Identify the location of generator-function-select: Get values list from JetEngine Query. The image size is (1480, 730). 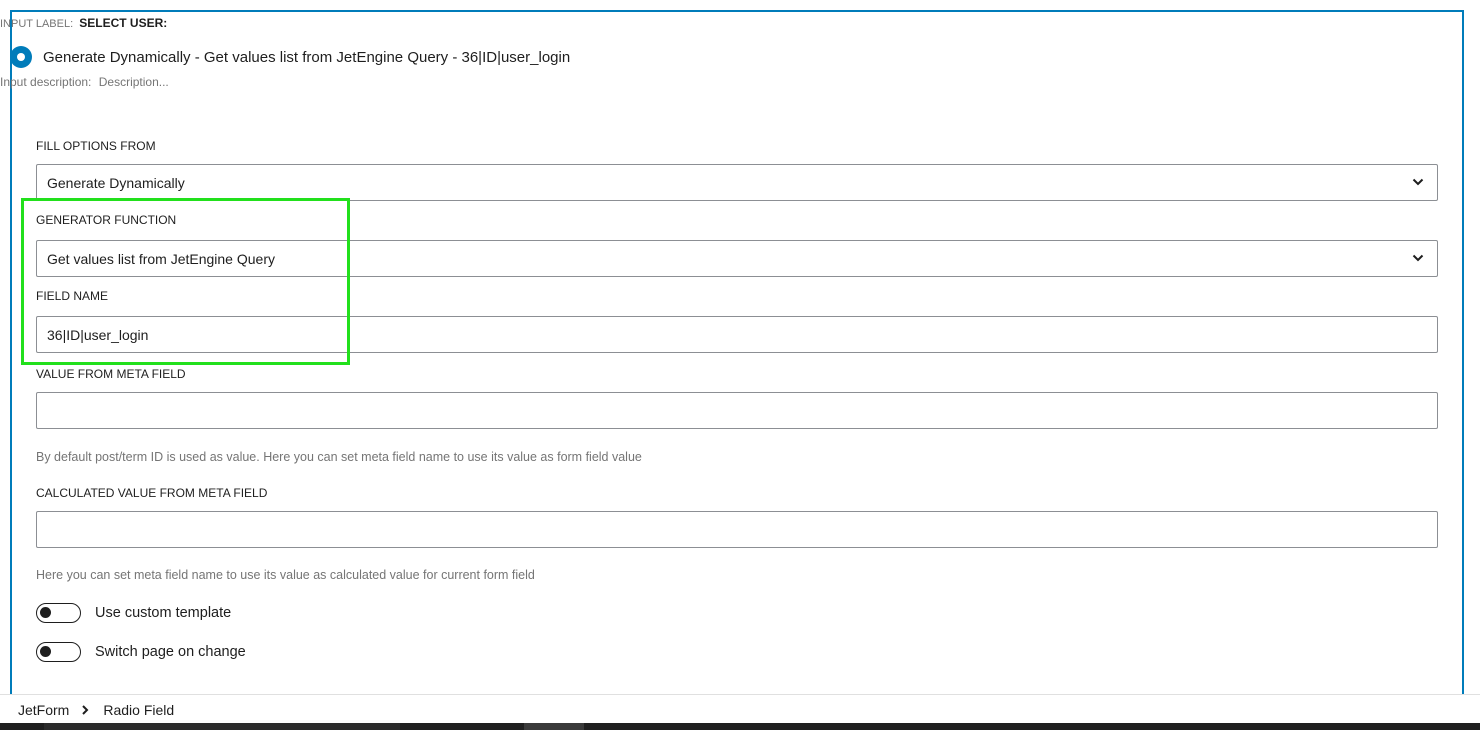
(737, 258).